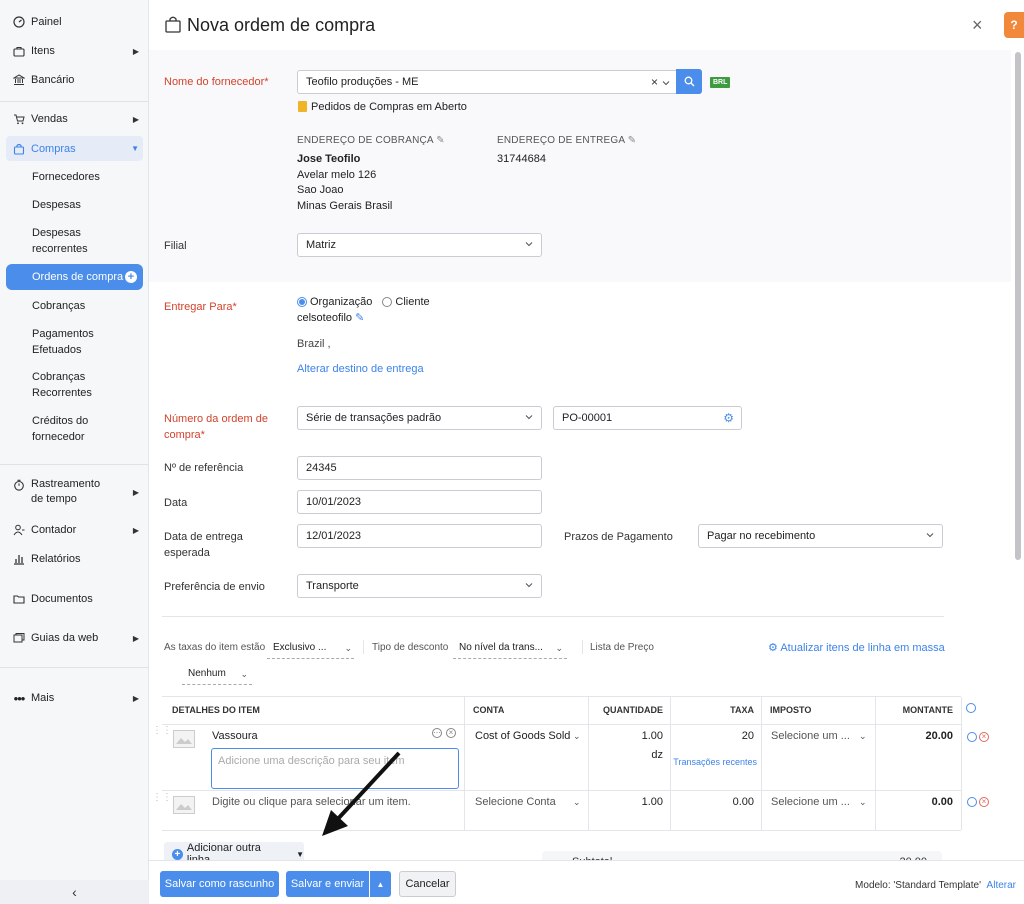 The width and height of the screenshot is (1024, 904). I want to click on sidebar-item-label: Contador, so click(54, 530).